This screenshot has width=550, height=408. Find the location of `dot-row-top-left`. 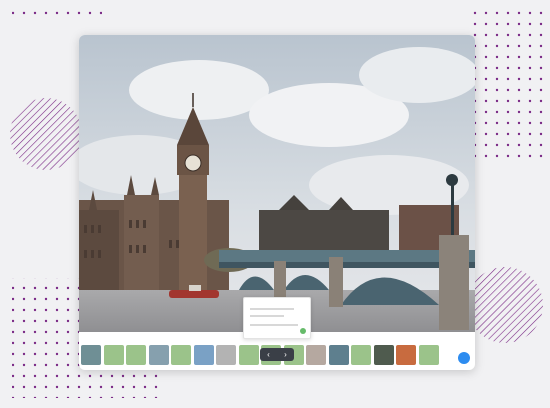

dot-row-top-left is located at coordinates (57, 13).